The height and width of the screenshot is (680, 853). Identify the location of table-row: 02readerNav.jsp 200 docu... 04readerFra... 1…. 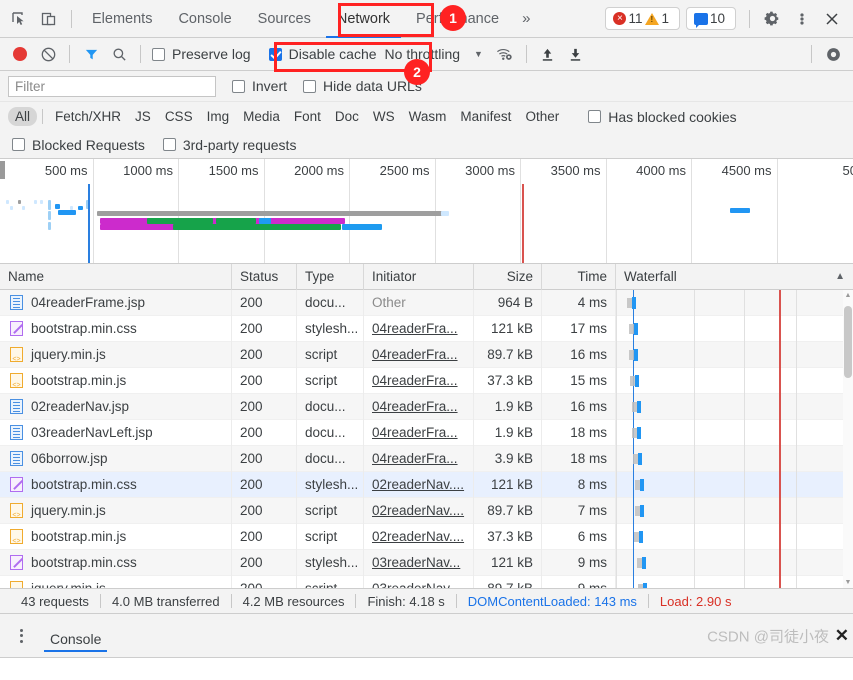
(426, 406).